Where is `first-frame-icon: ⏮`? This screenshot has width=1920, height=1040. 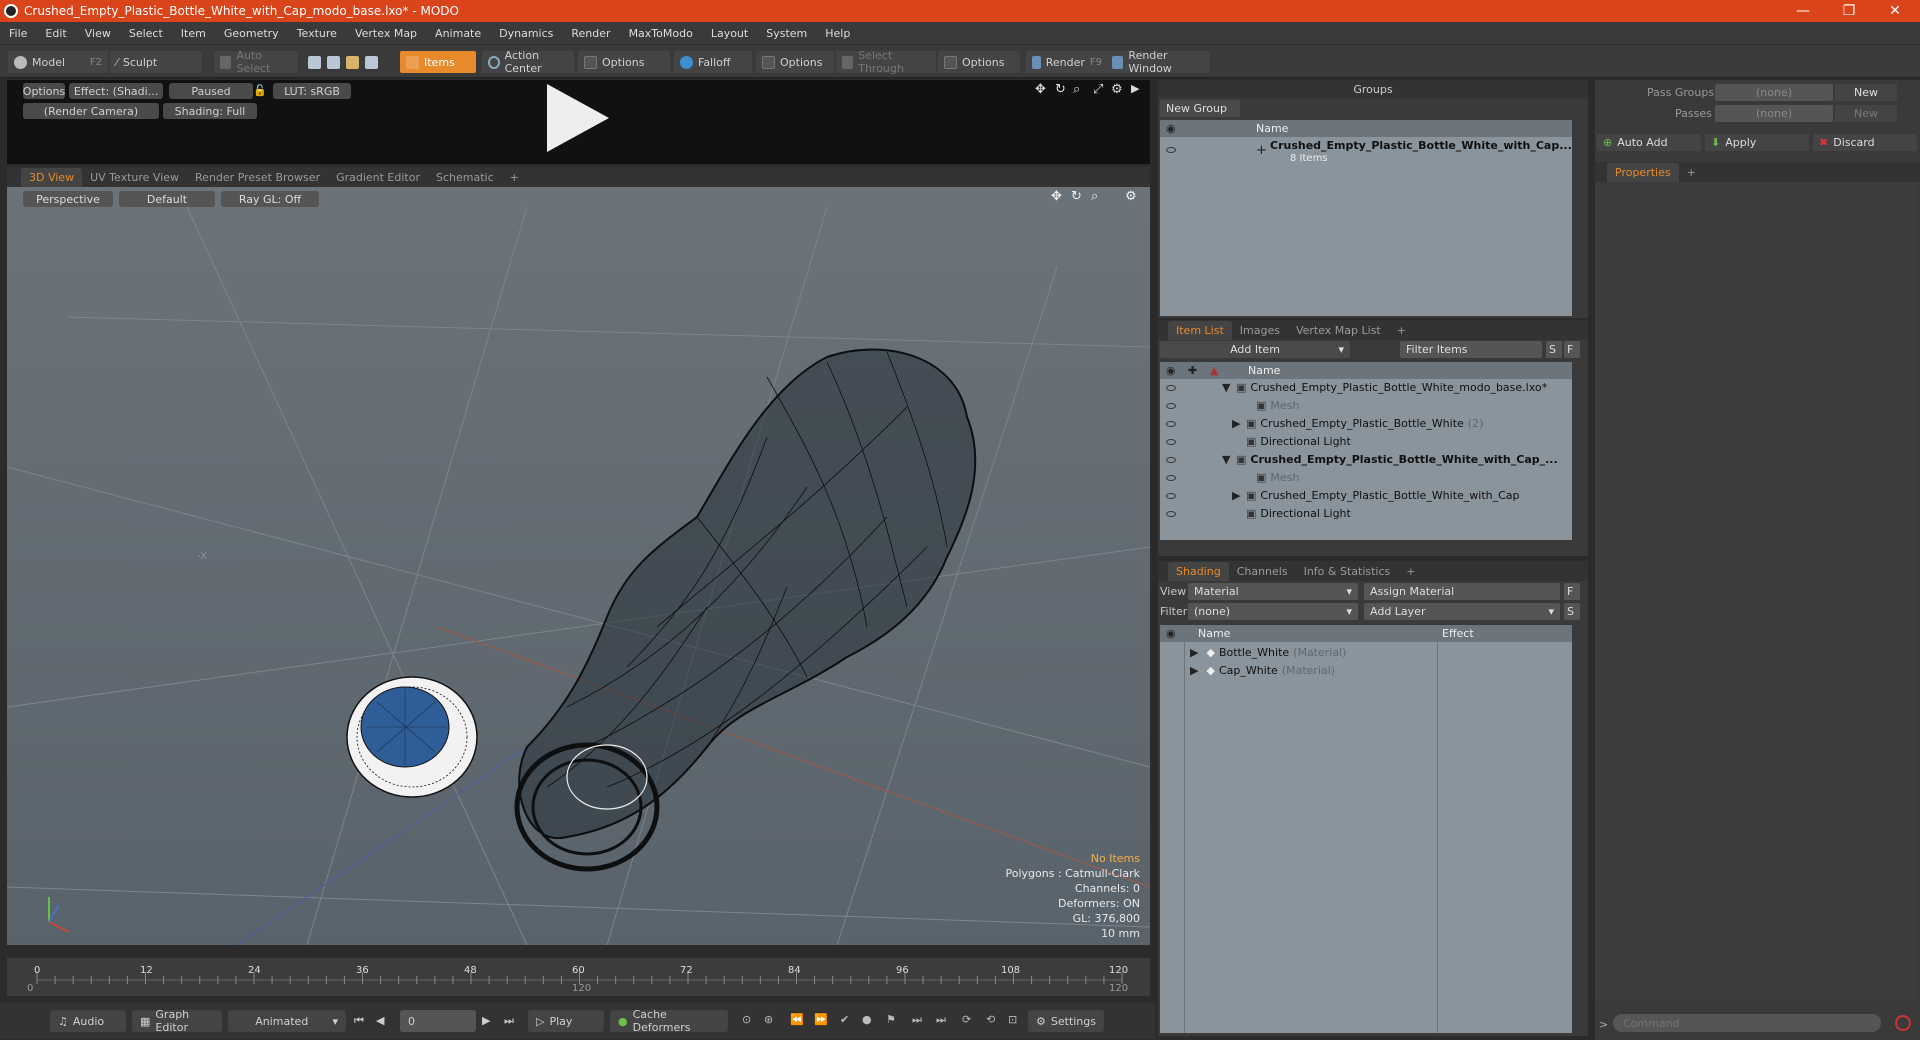 first-frame-icon: ⏮ is located at coordinates (359, 1021).